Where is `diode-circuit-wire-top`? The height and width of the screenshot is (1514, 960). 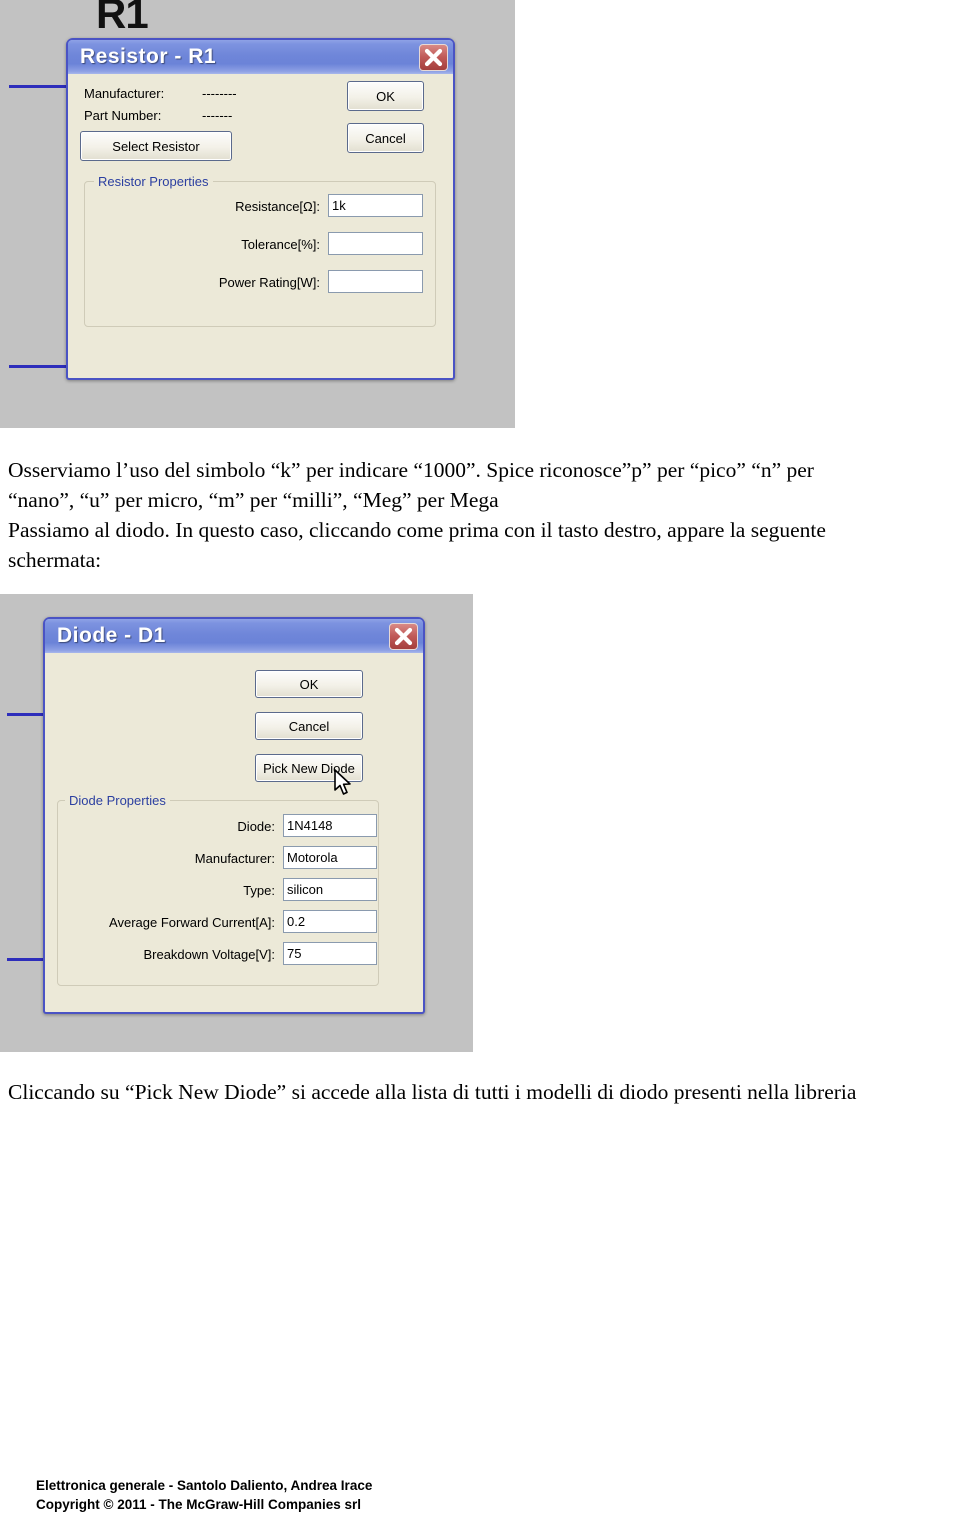 diode-circuit-wire-top is located at coordinates (25, 714).